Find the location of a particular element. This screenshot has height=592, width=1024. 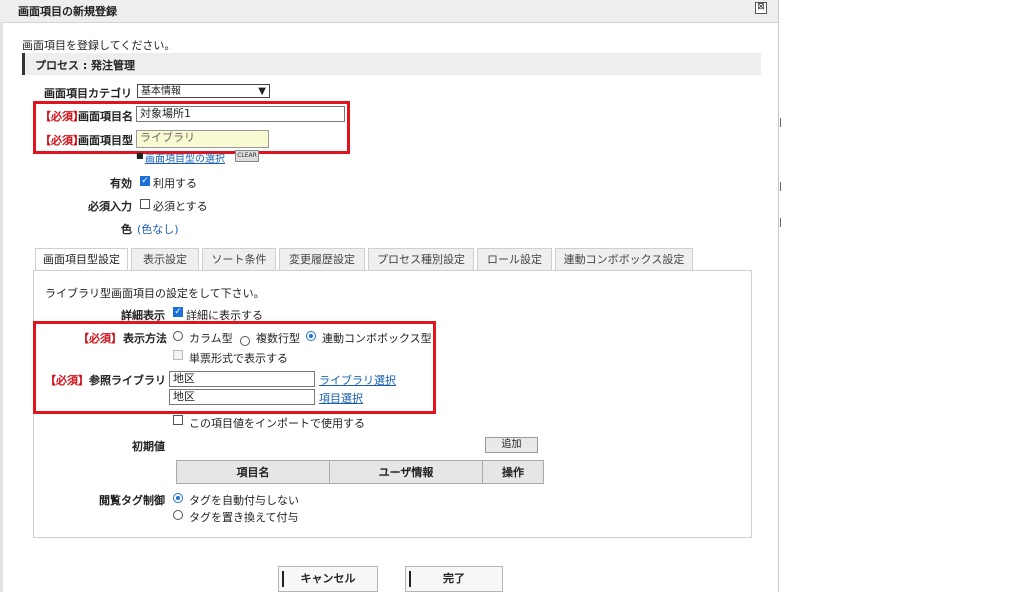

radio-tag-replace is located at coordinates (178, 515).